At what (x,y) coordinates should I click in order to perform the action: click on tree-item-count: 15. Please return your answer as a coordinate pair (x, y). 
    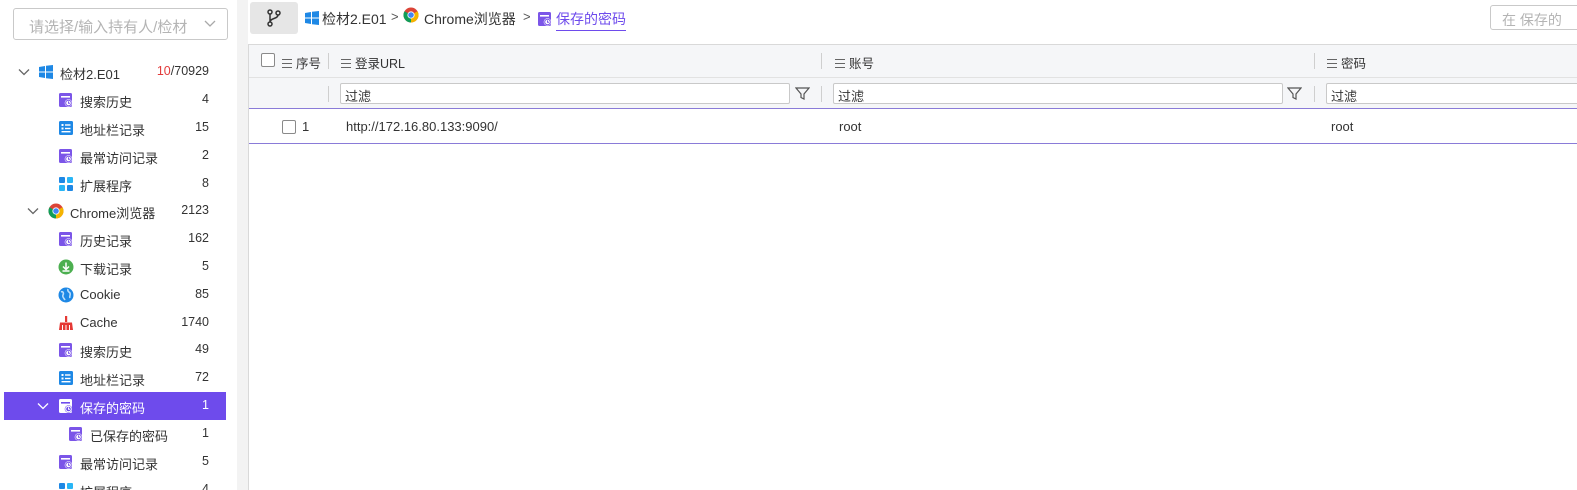
    Looking at the image, I should click on (202, 127).